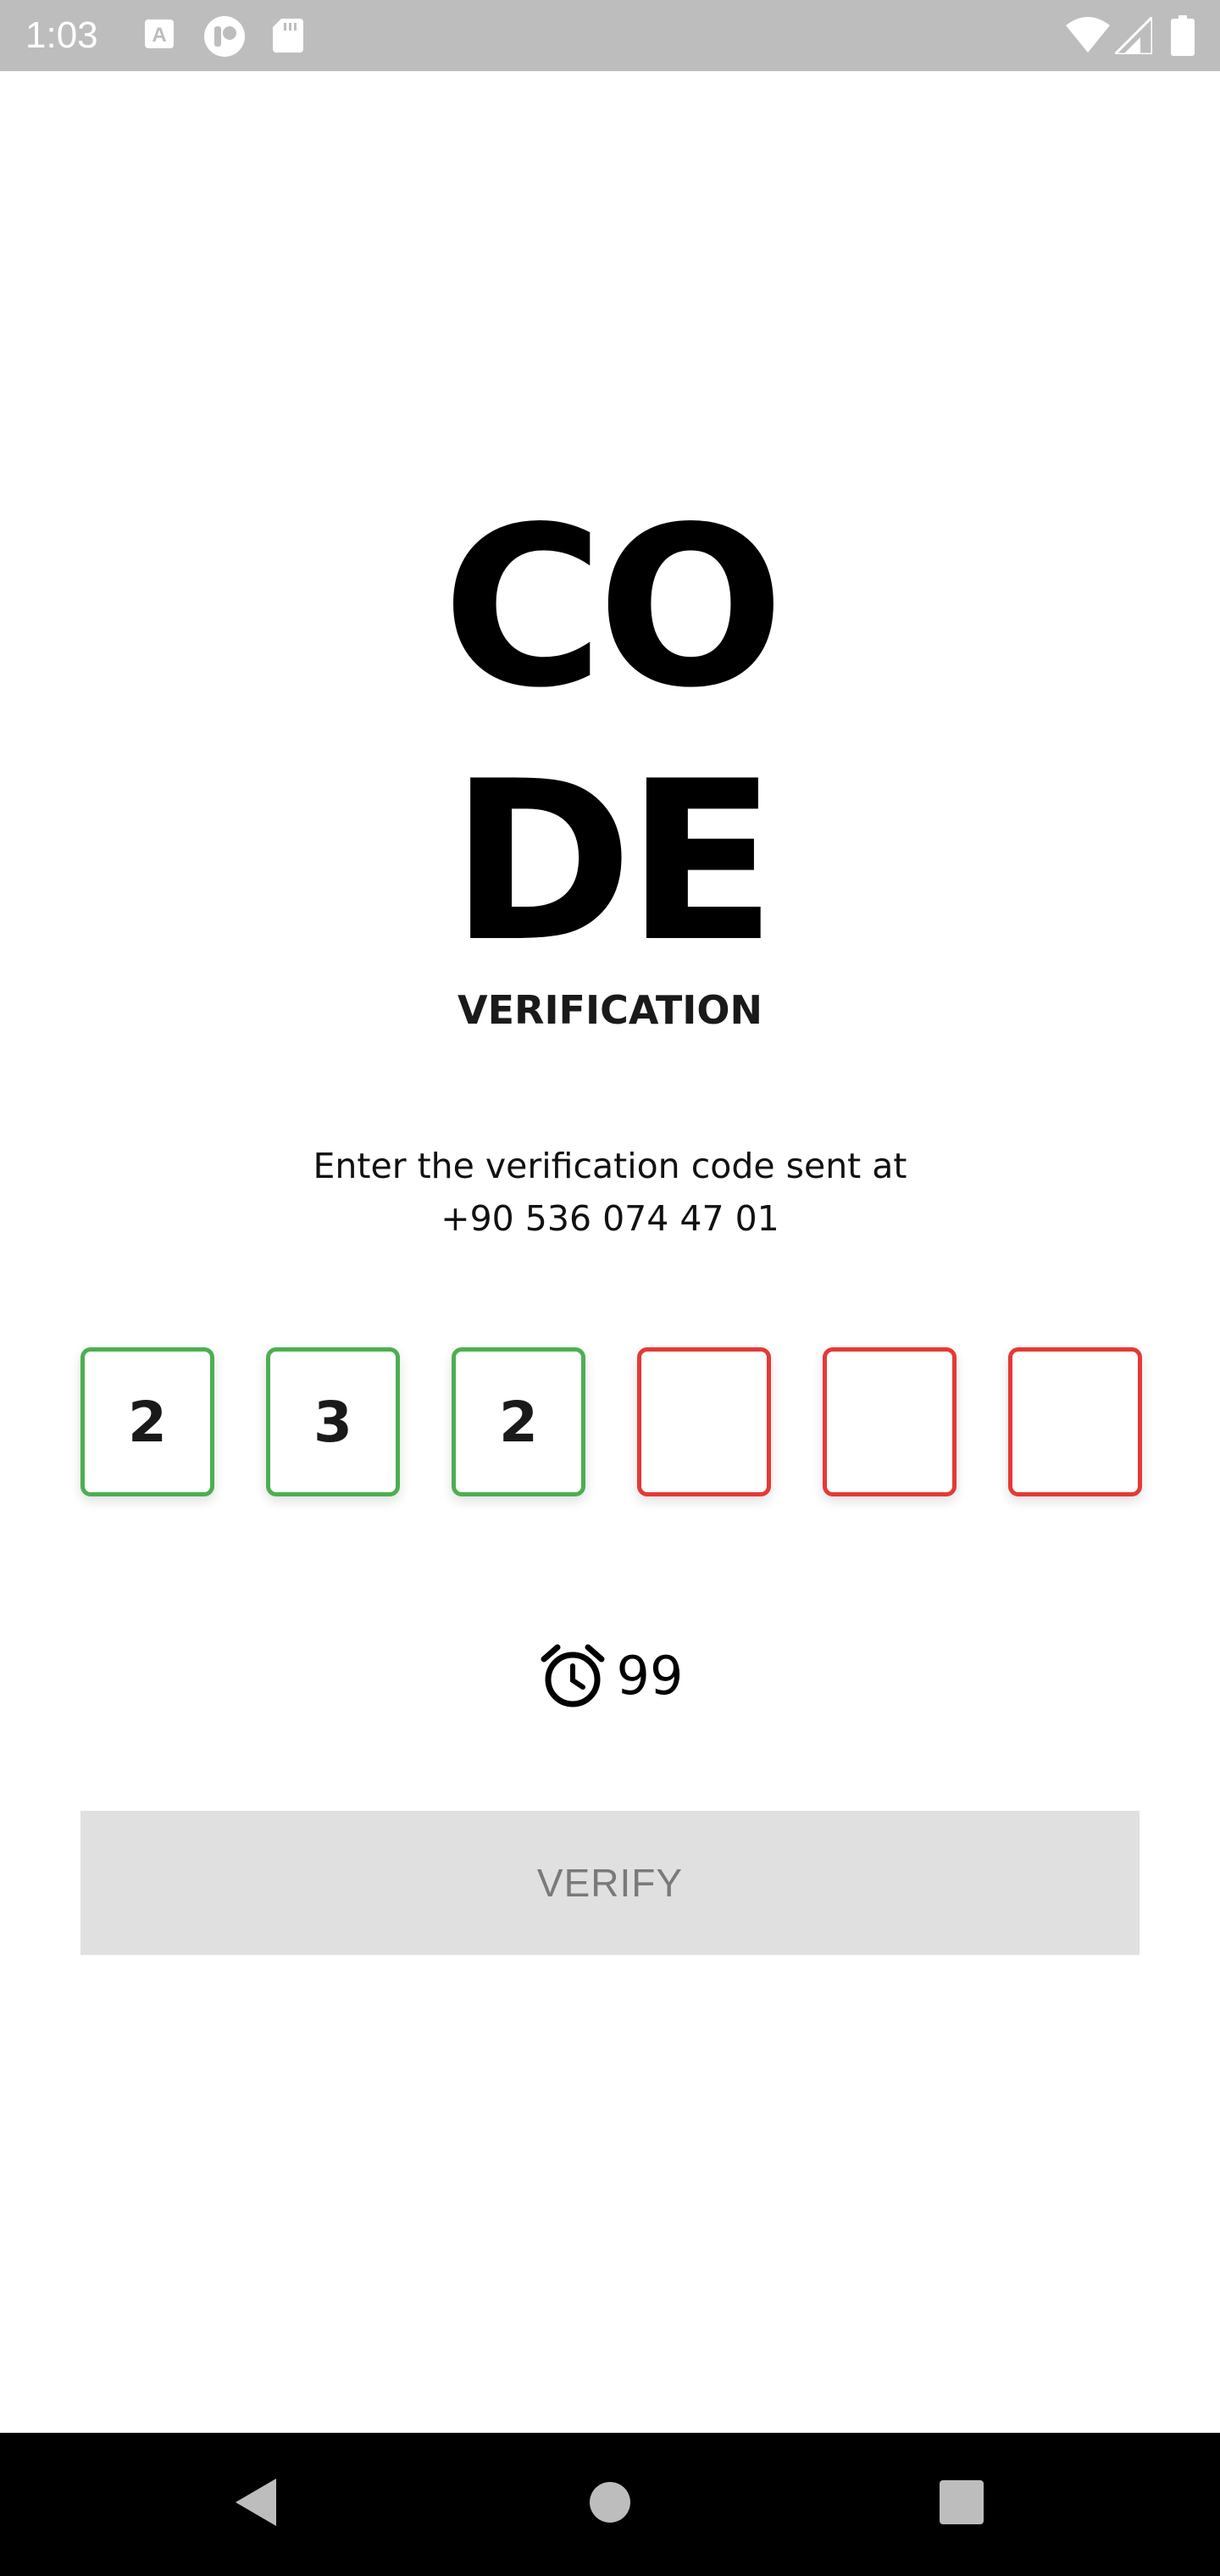 The width and height of the screenshot is (1220, 2576). Describe the element at coordinates (1088, 37) in the screenshot. I see `wifi-icon` at that location.